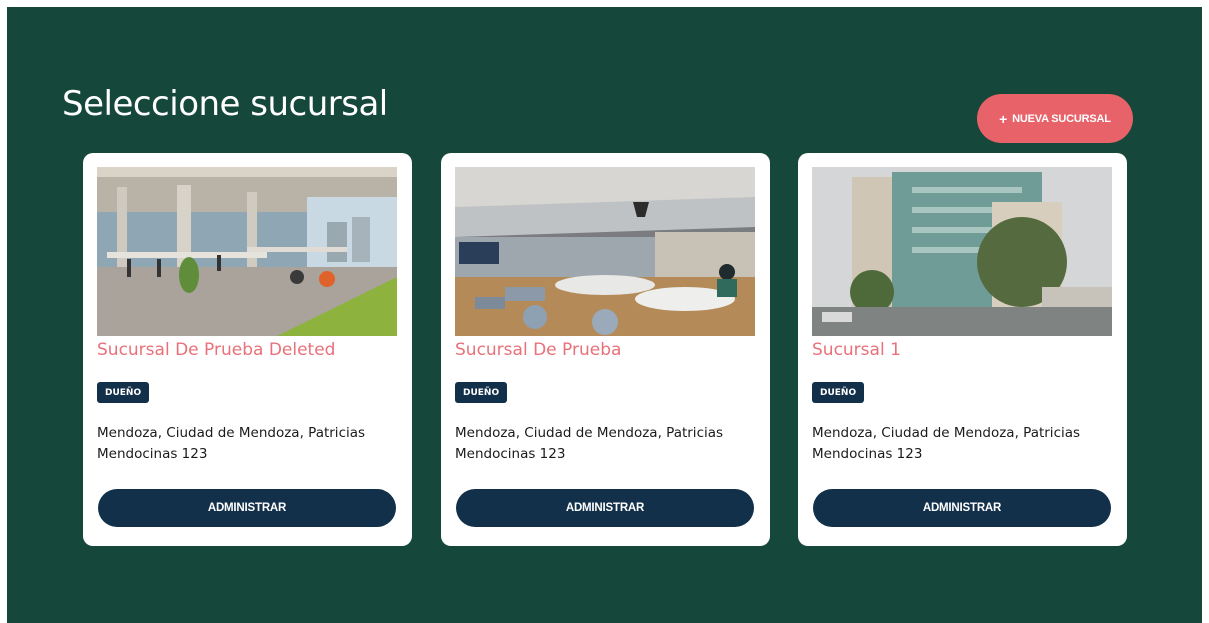  I want to click on branch-image-lounge, so click(605, 251).